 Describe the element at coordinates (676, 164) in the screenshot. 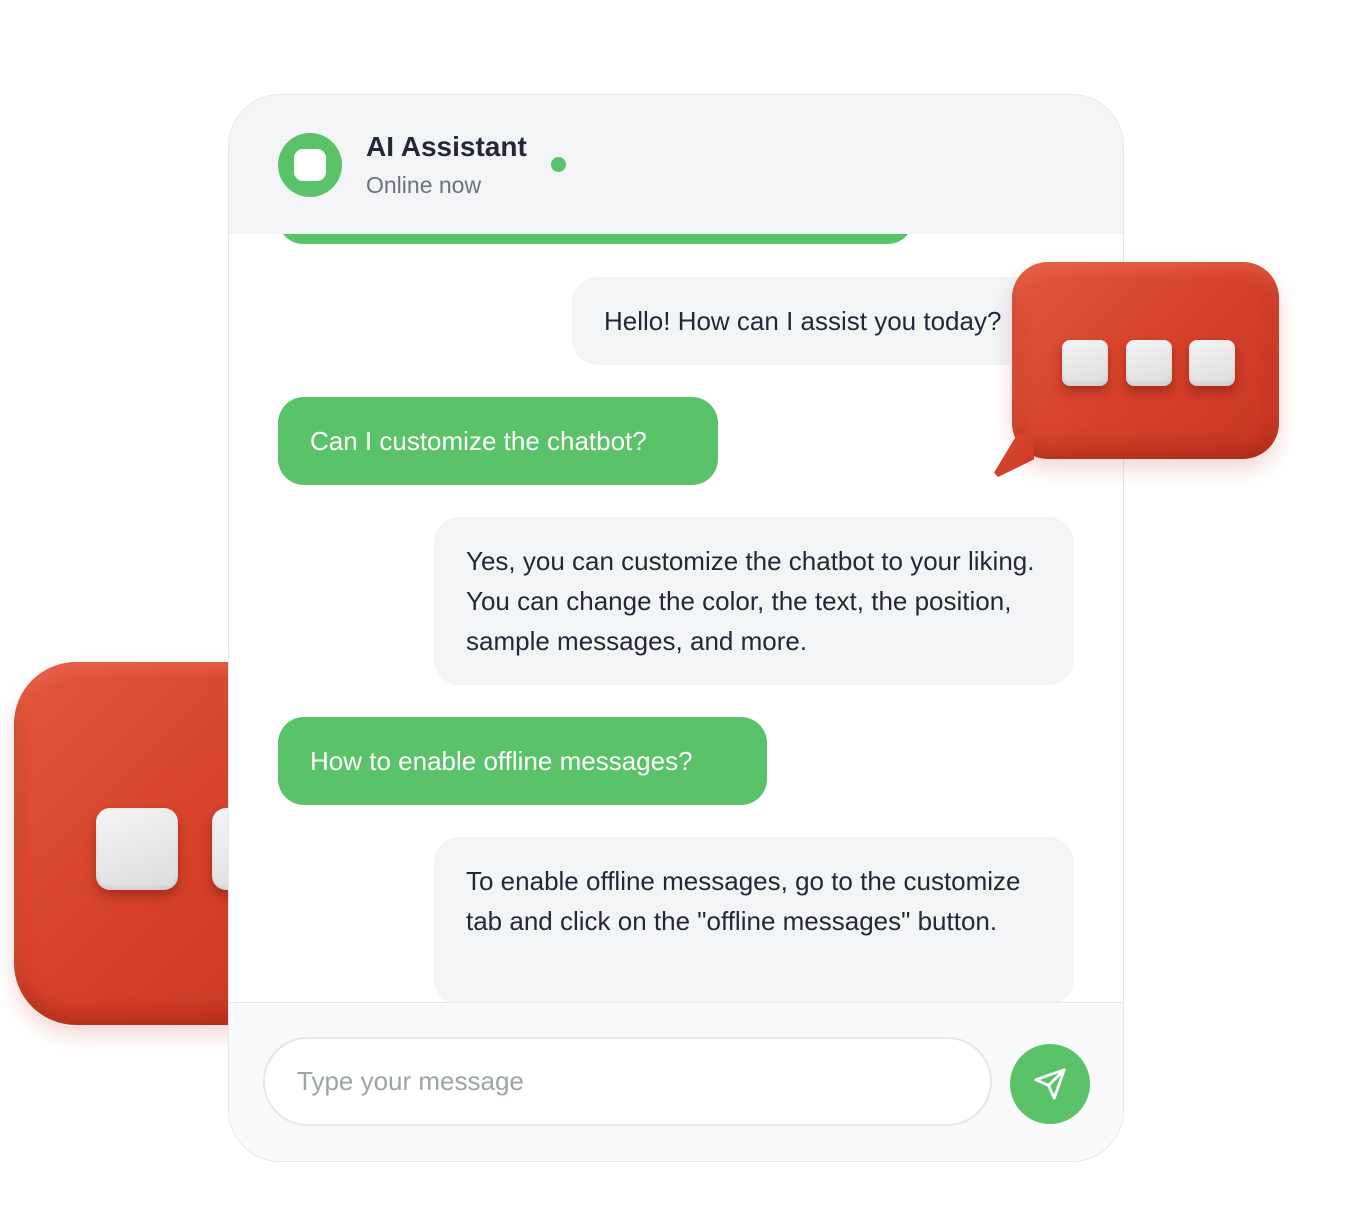

I see `chat-header: AI Assistant Online now` at that location.